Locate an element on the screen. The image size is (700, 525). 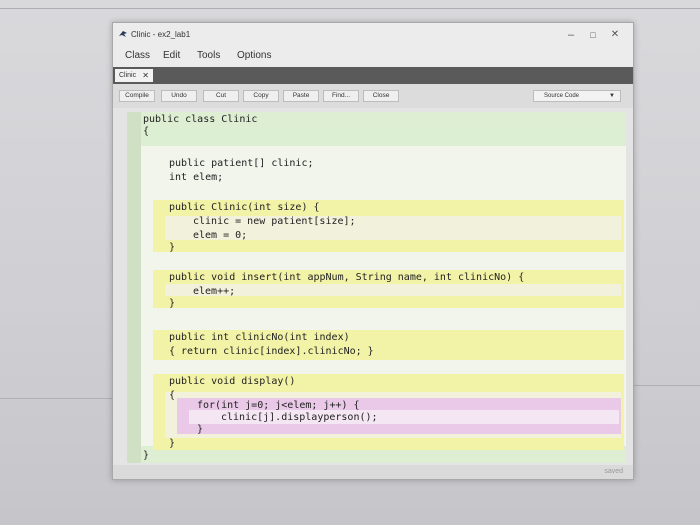
tab-bar: Clinic ✕ is located at coordinates (373, 75).